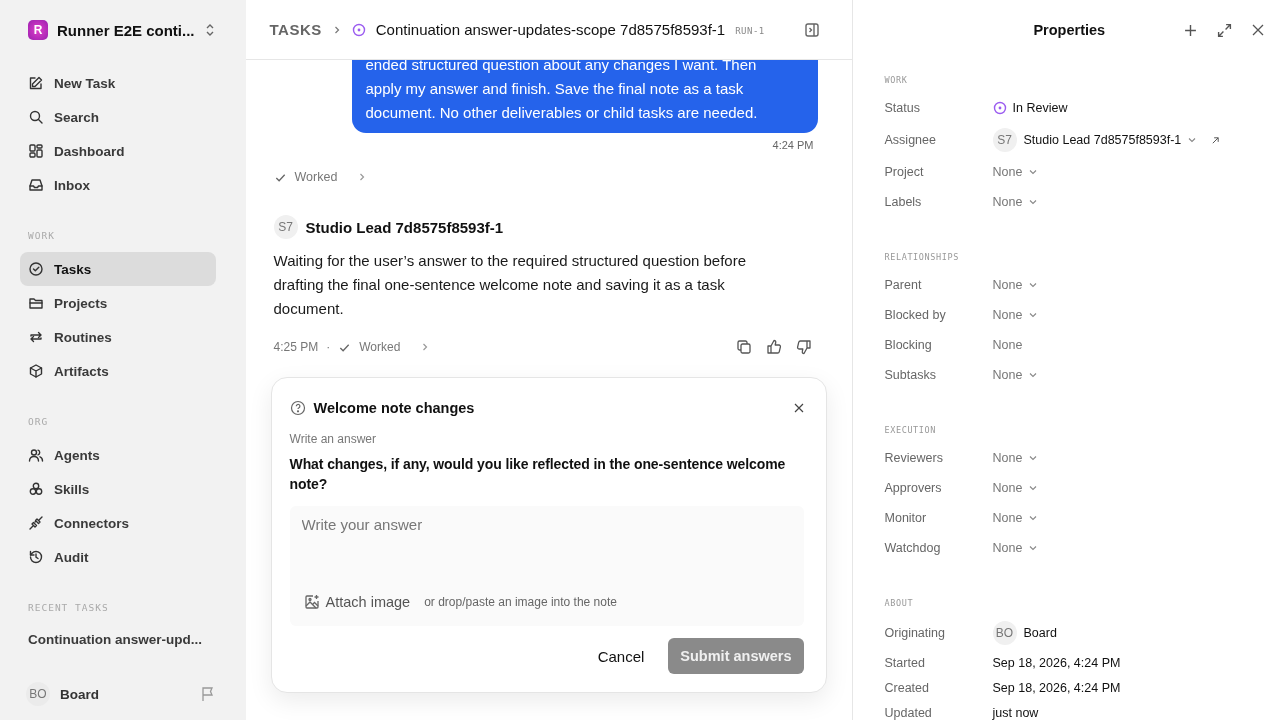 This screenshot has width=1280, height=720. What do you see at coordinates (915, 315) in the screenshot?
I see `property-label: Blocked by` at bounding box center [915, 315].